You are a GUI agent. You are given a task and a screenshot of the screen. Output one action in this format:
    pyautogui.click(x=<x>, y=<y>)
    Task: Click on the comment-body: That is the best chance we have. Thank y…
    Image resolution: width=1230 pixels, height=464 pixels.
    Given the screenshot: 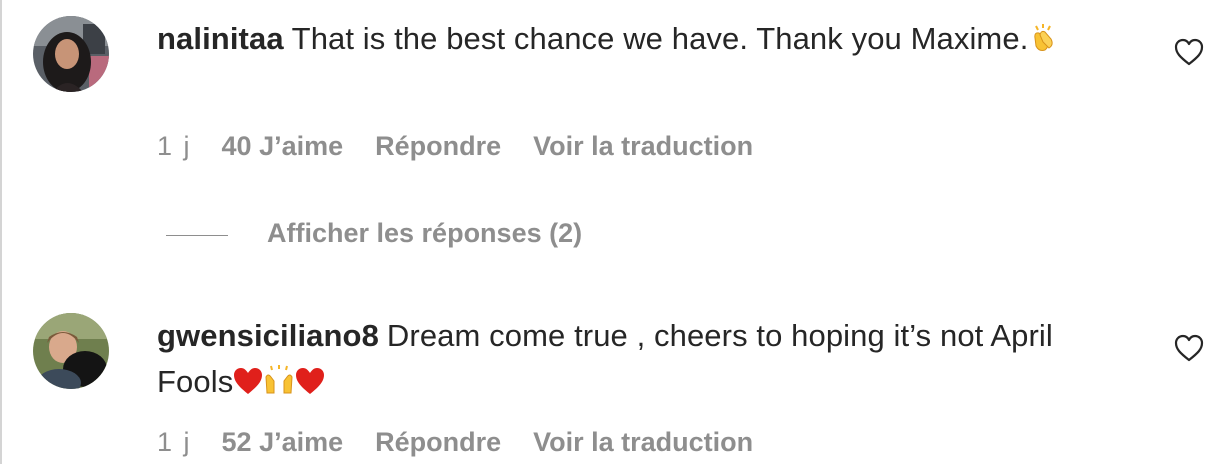 What is the action you would take?
    pyautogui.click(x=660, y=38)
    